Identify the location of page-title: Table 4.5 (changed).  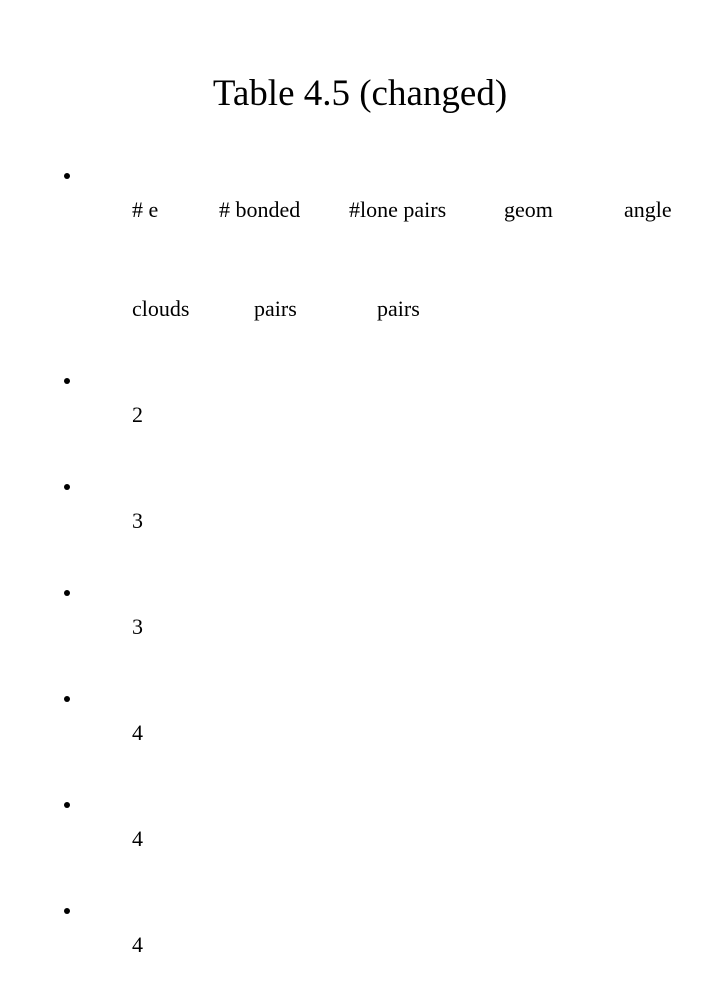
(360, 93).